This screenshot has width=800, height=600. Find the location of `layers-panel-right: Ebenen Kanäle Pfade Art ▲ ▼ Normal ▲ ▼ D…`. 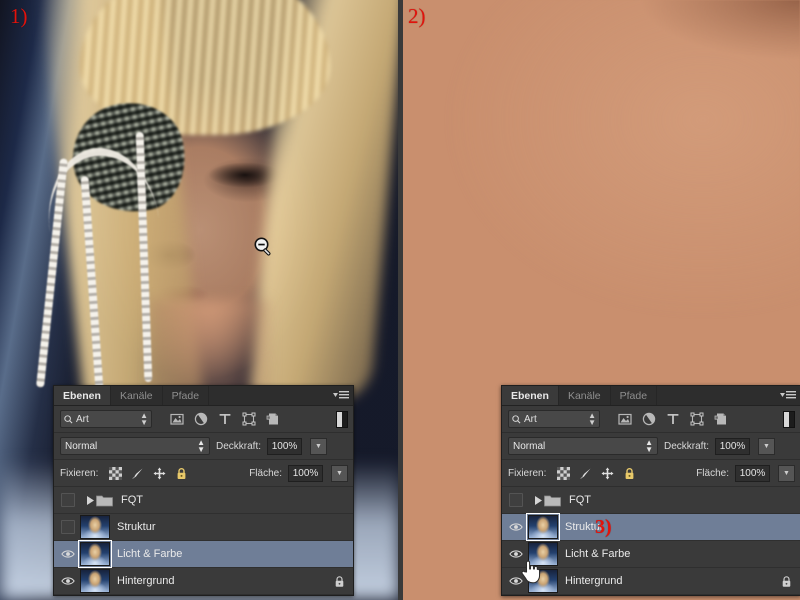

layers-panel-right: Ebenen Kanäle Pfade Art ▲ ▼ Normal ▲ ▼ D… is located at coordinates (650, 490).